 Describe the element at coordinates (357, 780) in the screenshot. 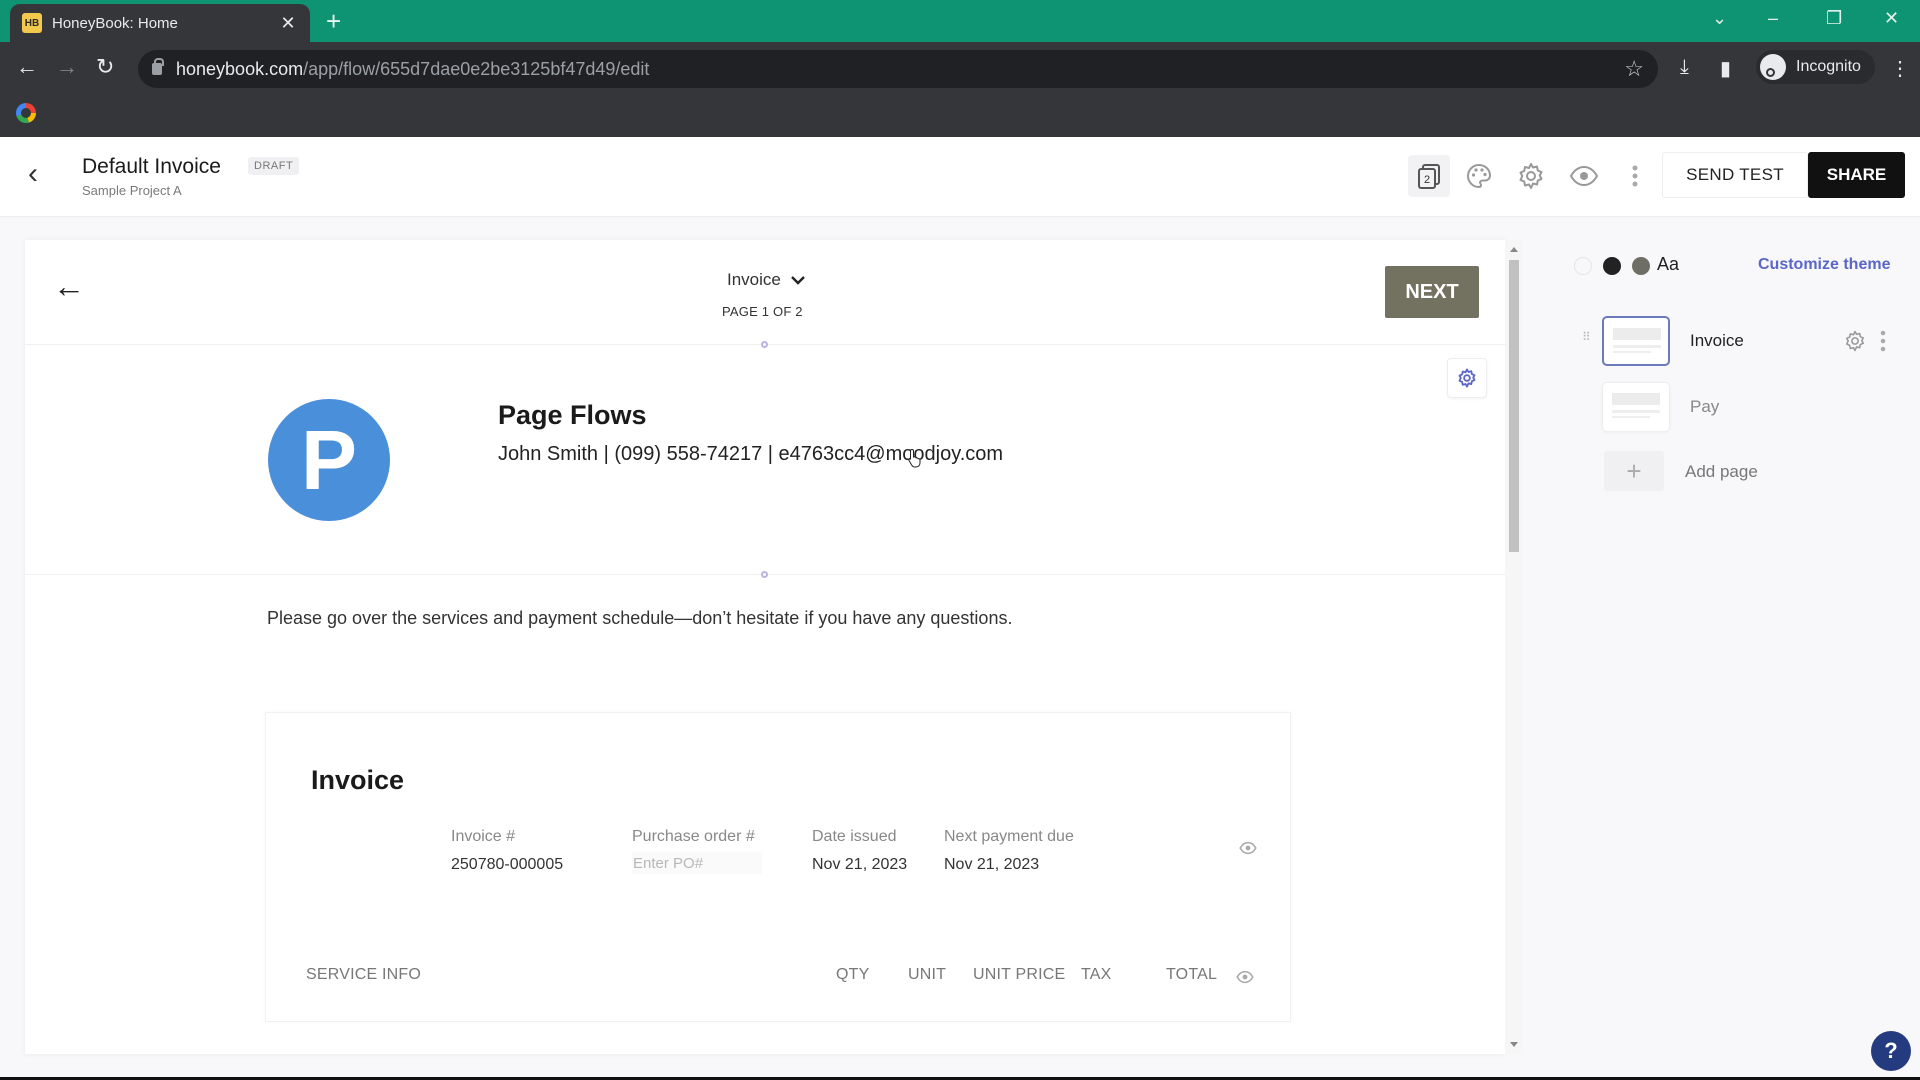

I see `invoice-title: Invoice` at that location.